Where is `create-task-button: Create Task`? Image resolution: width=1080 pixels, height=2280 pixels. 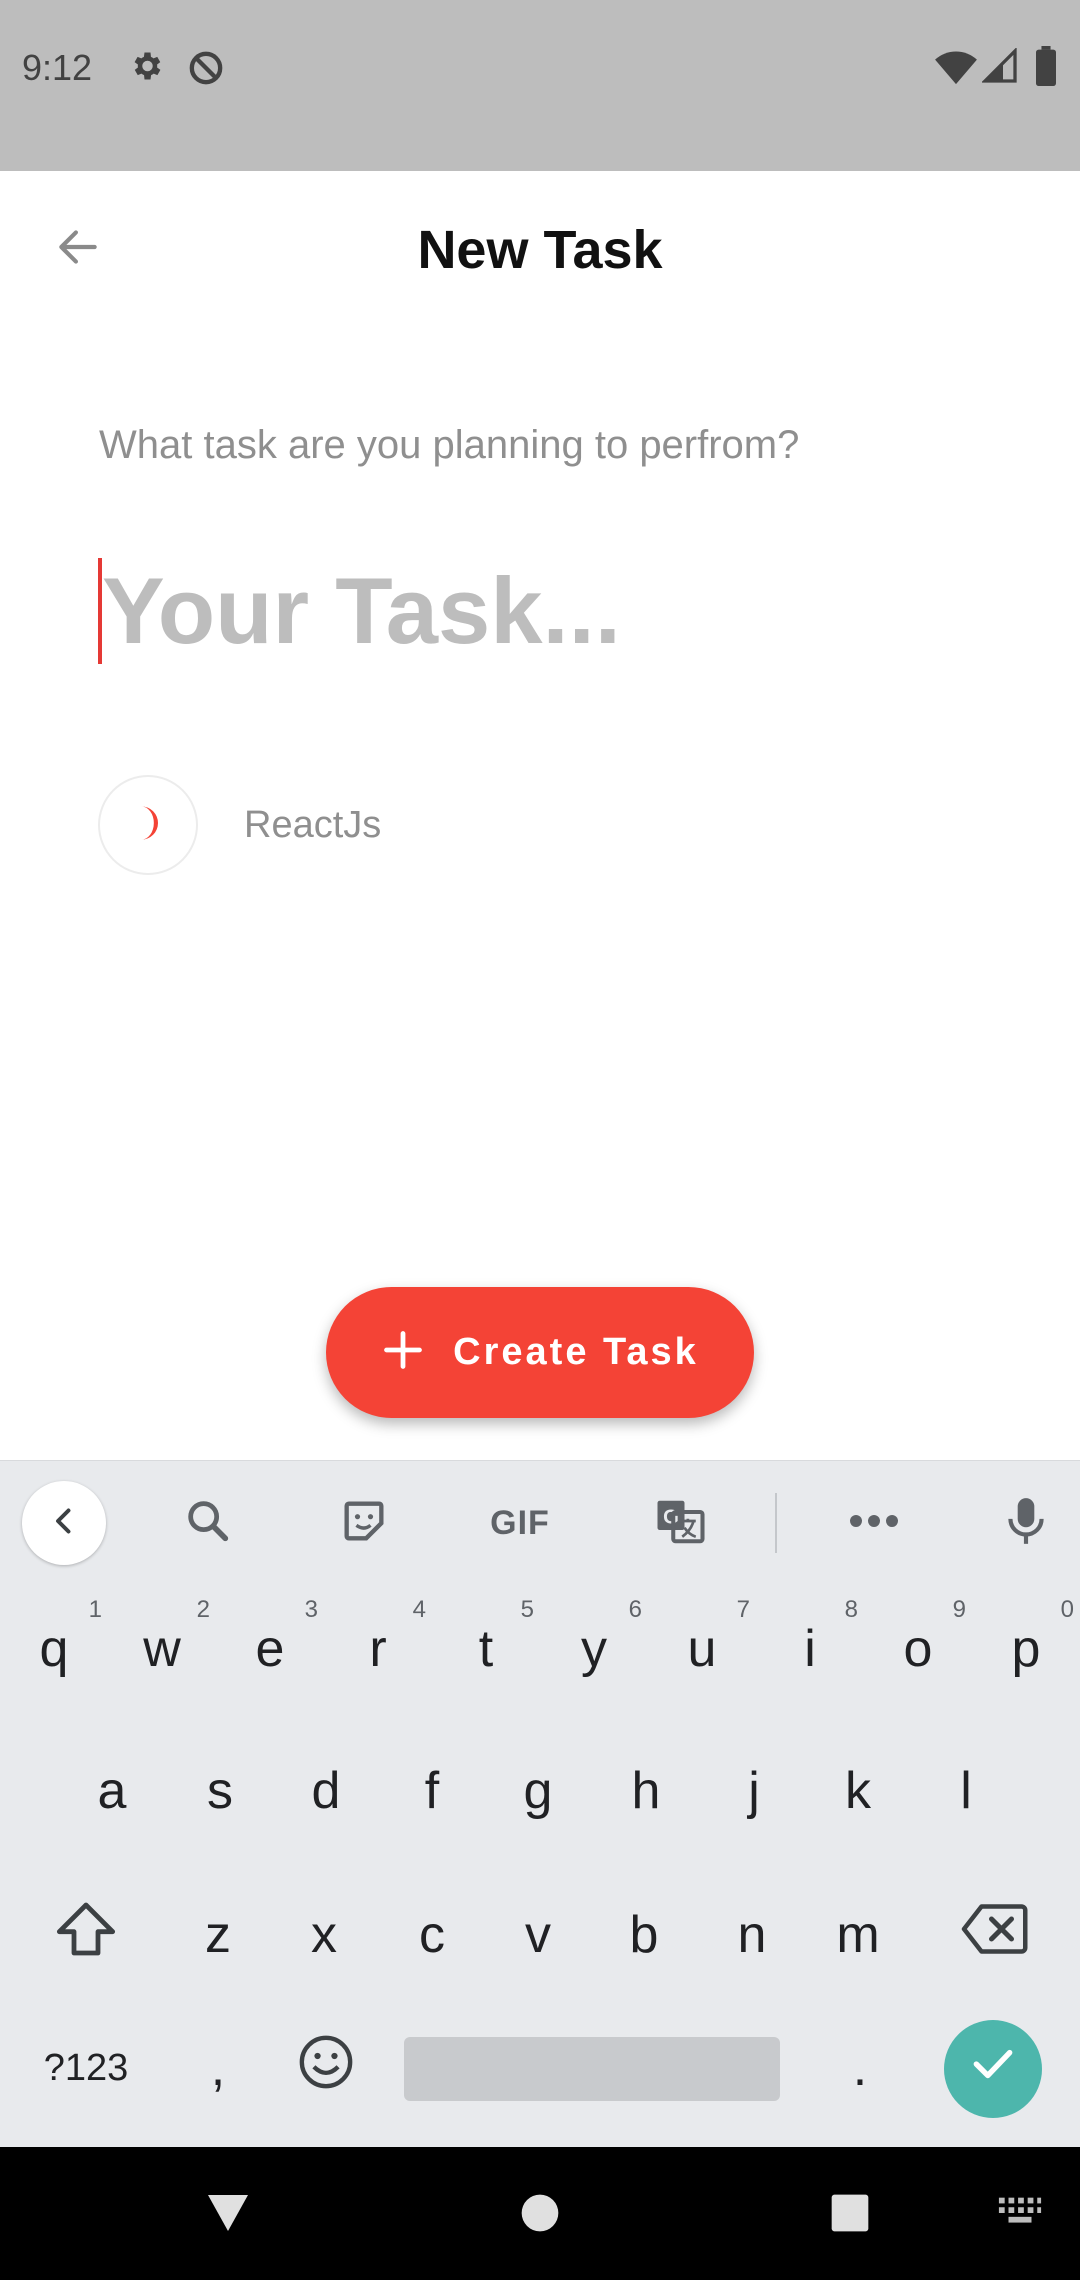 create-task-button: Create Task is located at coordinates (540, 1352).